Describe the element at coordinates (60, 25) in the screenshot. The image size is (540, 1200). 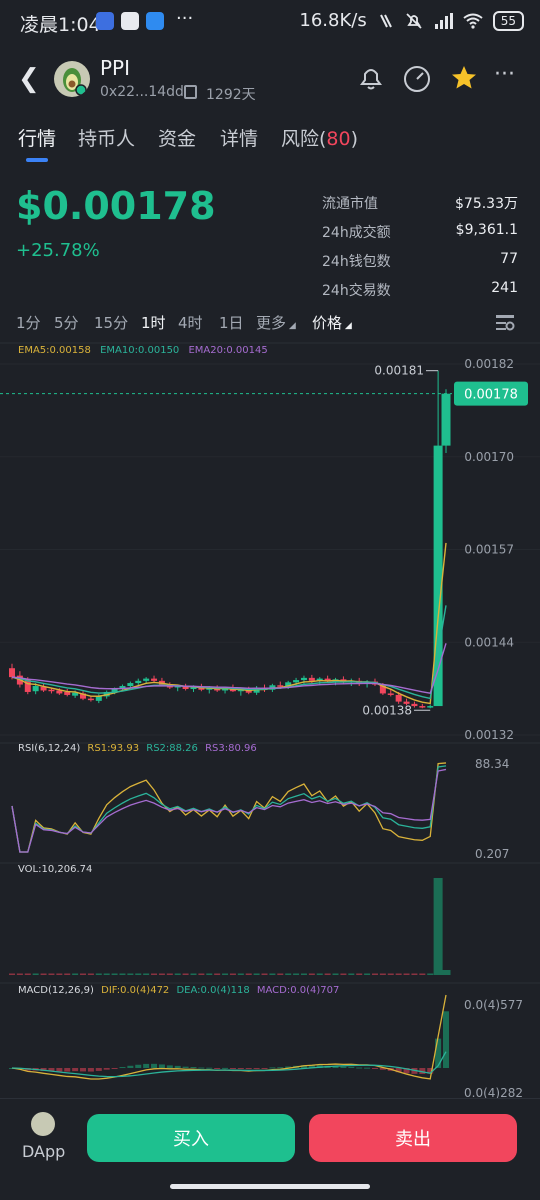
I see `status-time: 凌晨1:04` at that location.